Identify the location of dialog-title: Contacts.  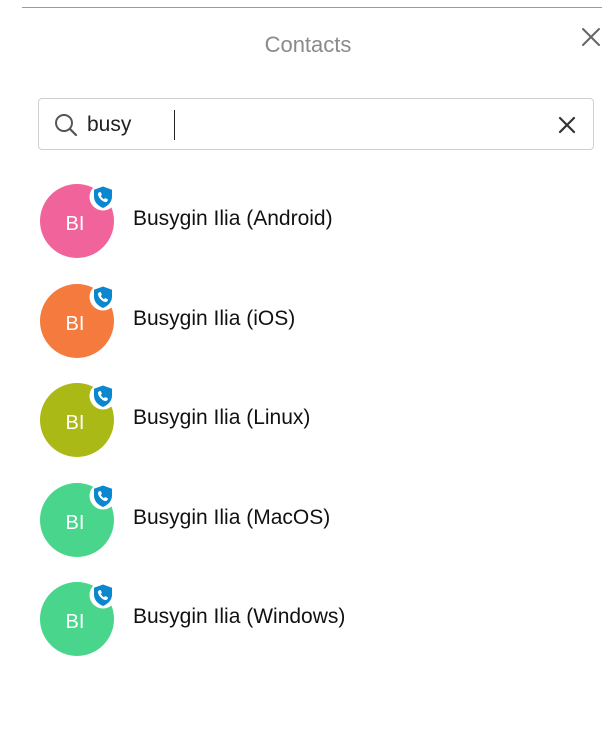
(308, 44).